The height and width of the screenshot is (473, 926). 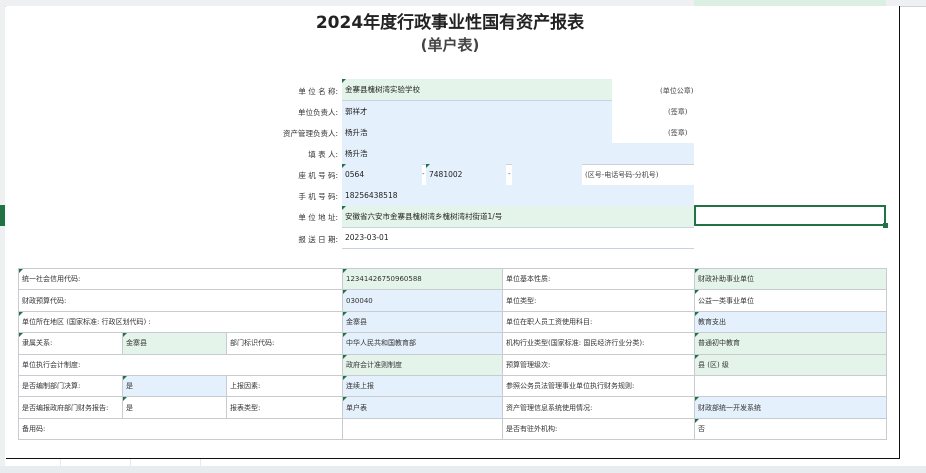 What do you see at coordinates (791, 364) in the screenshot?
I see `budget-level-value: 县 (区) 级` at bounding box center [791, 364].